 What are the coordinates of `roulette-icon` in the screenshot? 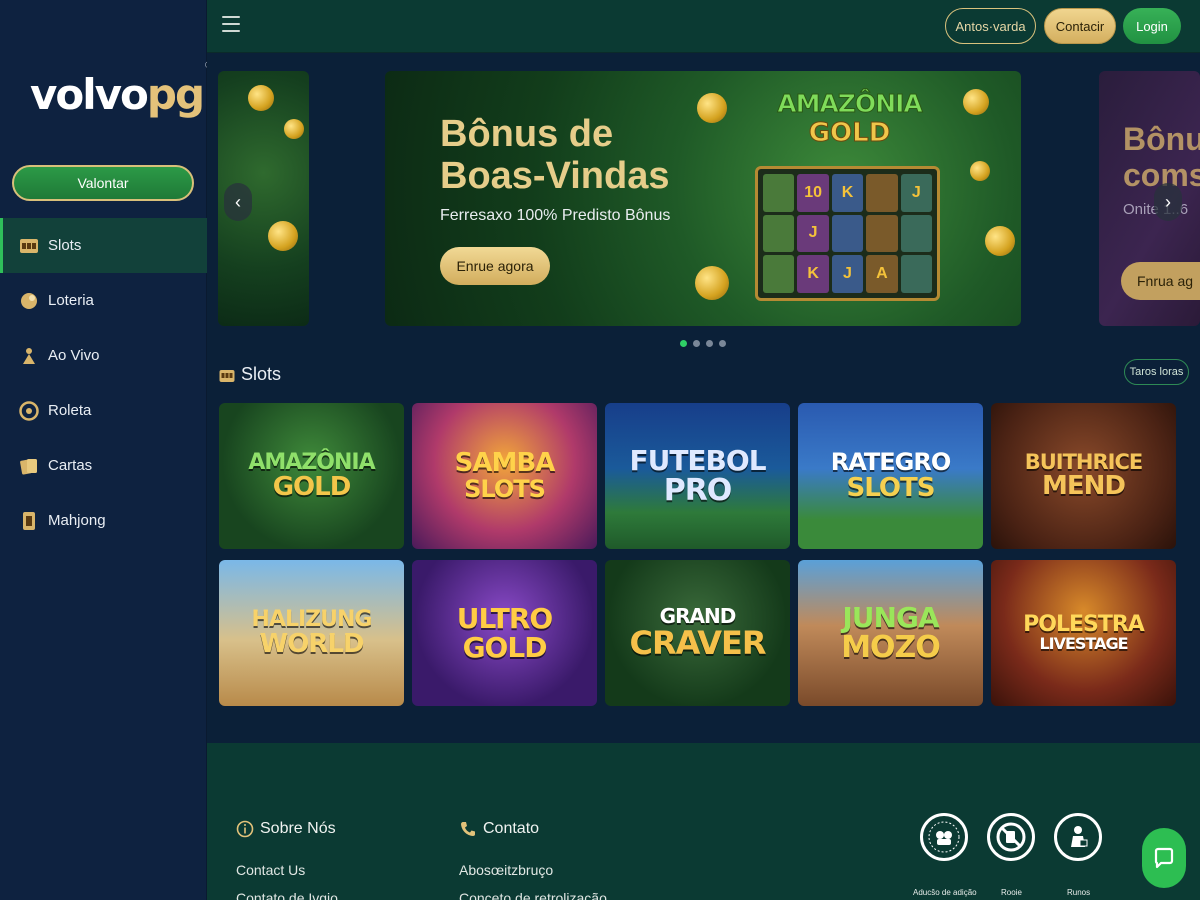 It's located at (29, 411).